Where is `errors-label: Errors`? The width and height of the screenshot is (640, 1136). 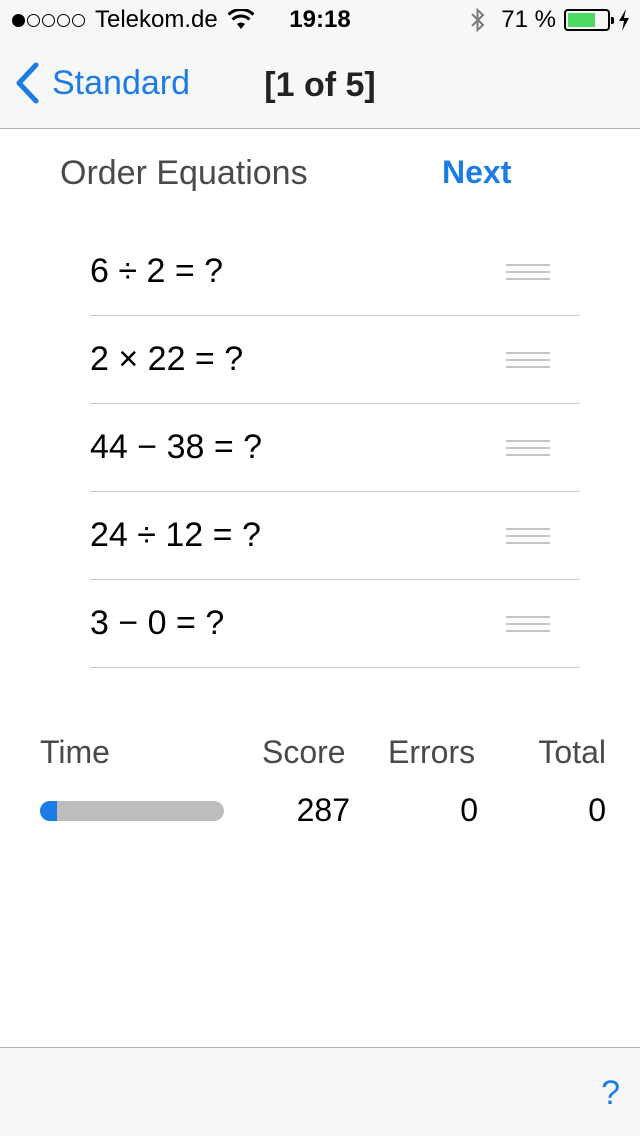
errors-label: Errors is located at coordinates (432, 752).